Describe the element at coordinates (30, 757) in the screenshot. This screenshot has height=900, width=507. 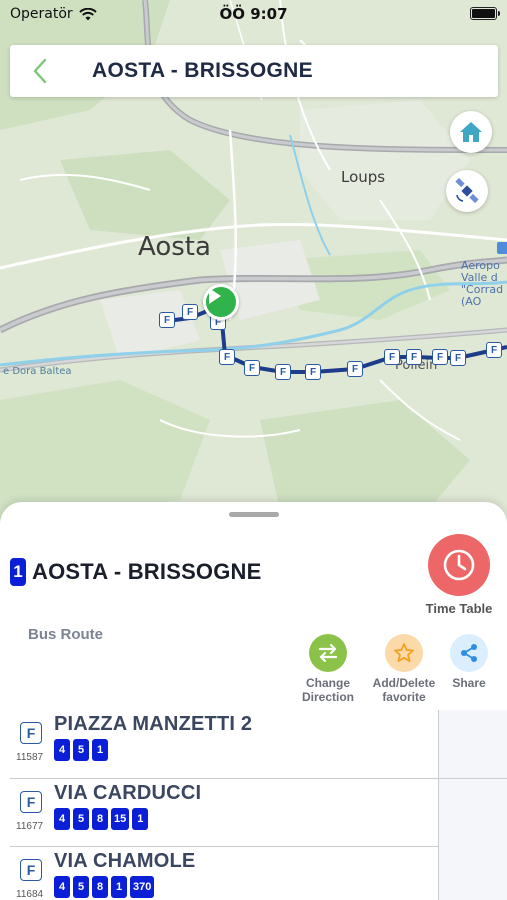
I see `stop-code: 11587` at that location.